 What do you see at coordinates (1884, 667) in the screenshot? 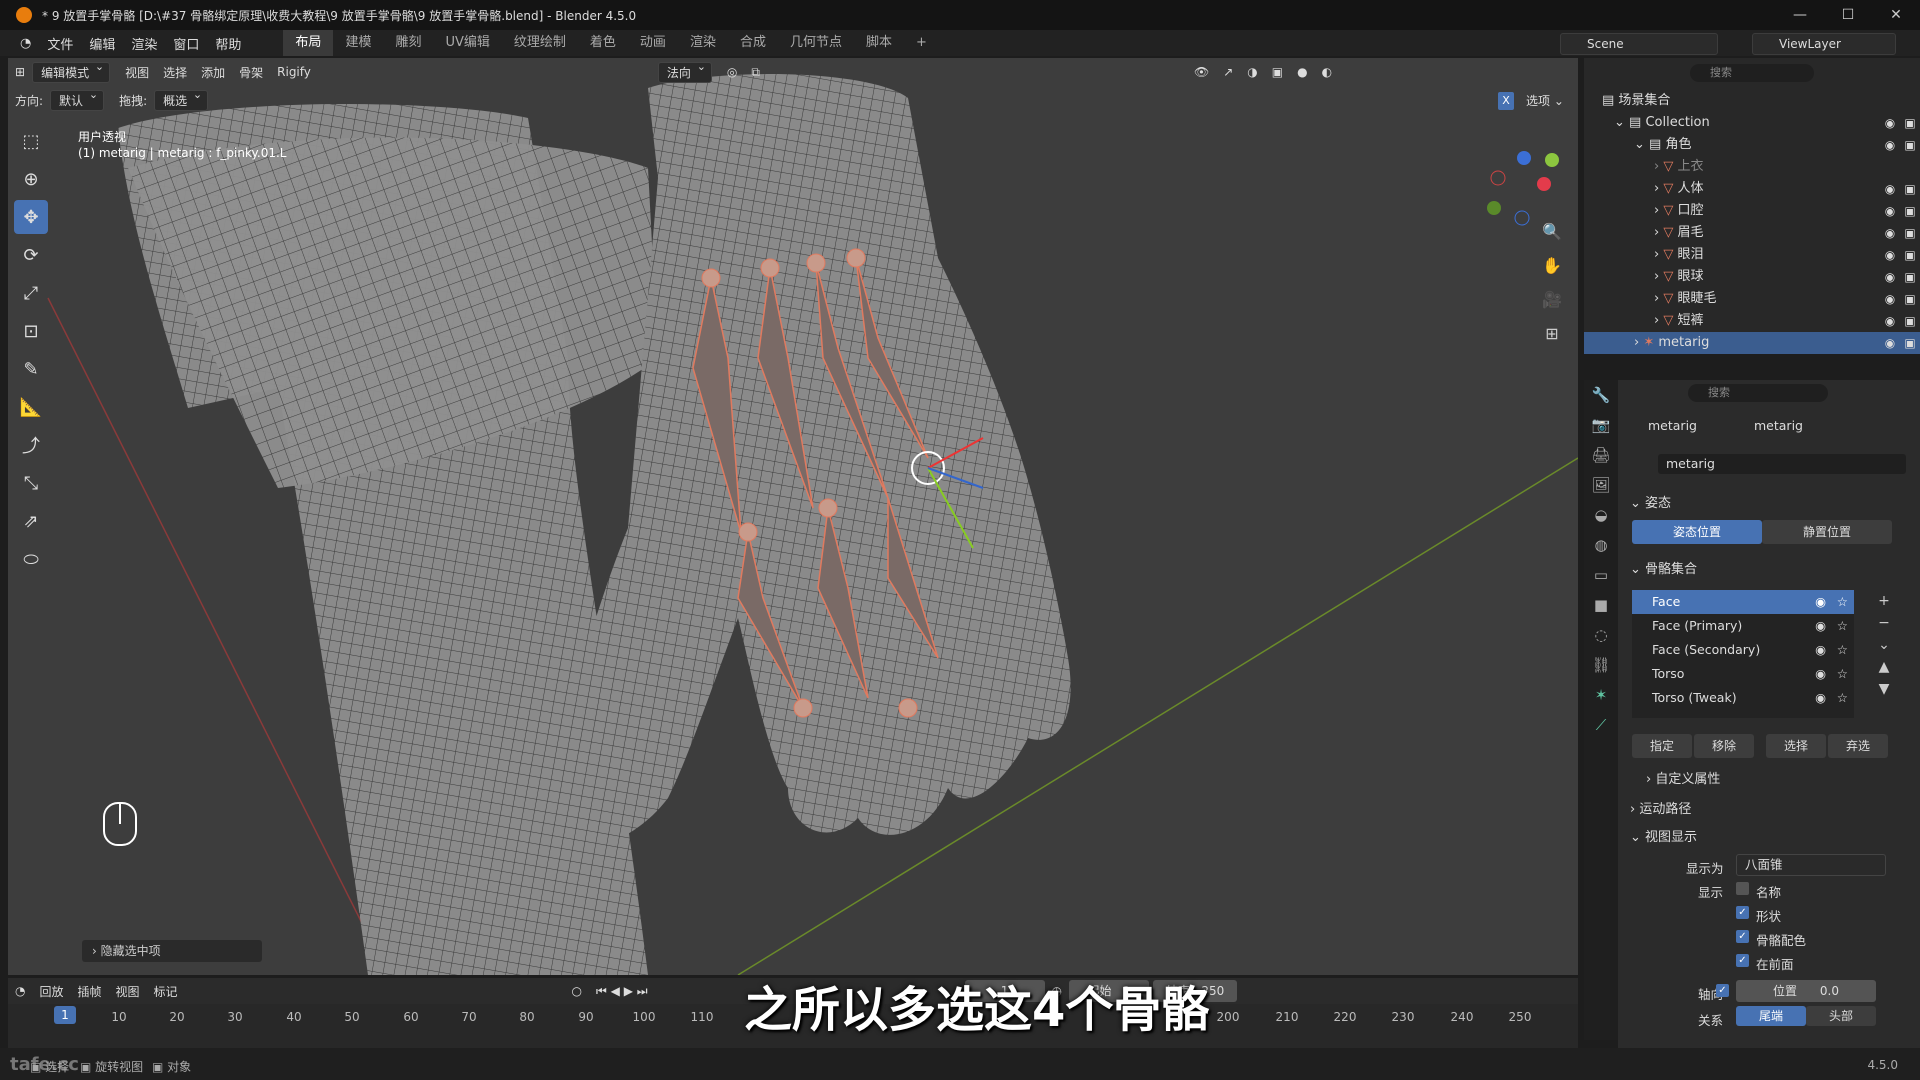
I see `move-up-icon: ▲` at bounding box center [1884, 667].